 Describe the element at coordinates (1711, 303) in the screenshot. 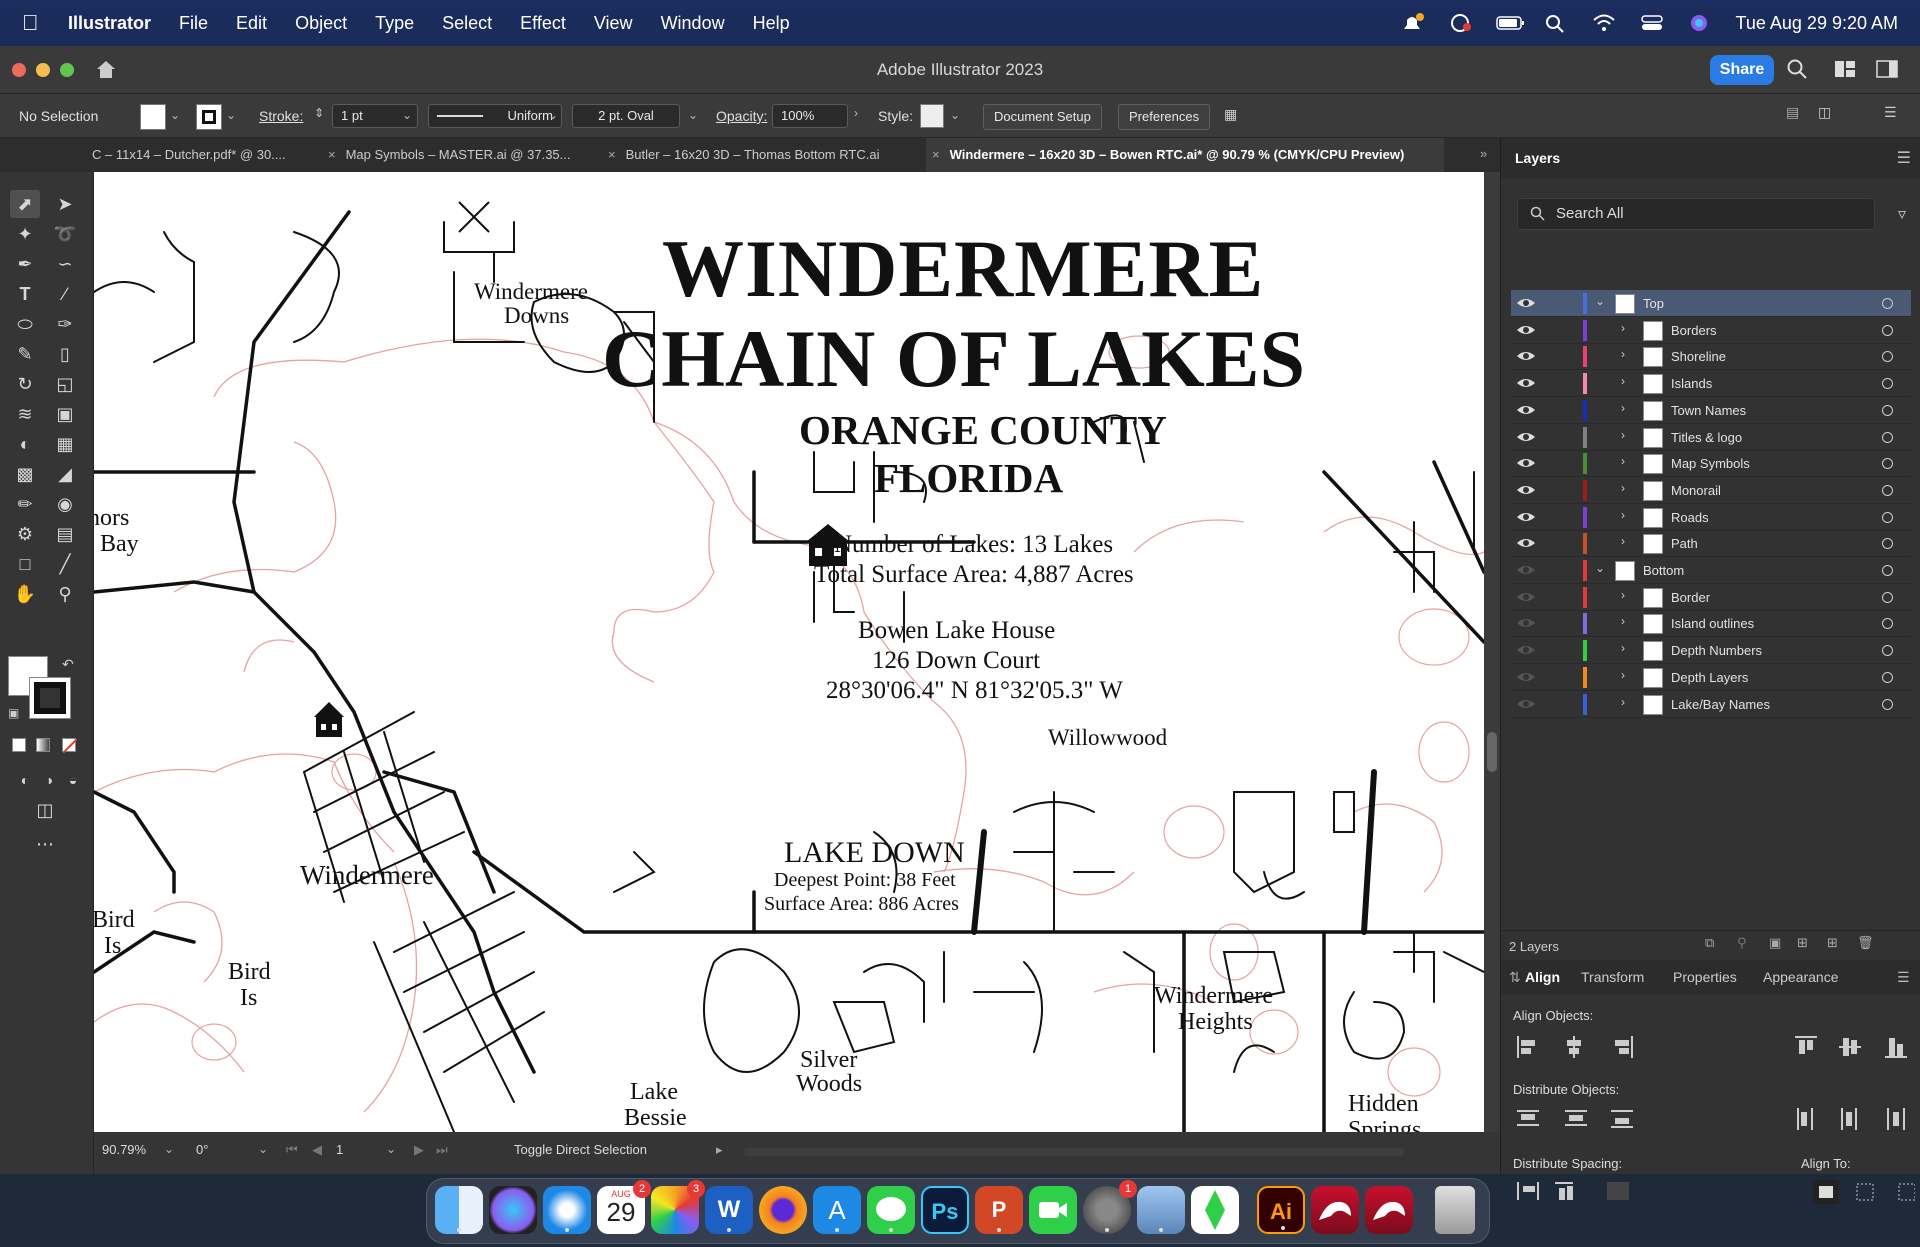

I see `layer-row: ⌄ Top` at that location.